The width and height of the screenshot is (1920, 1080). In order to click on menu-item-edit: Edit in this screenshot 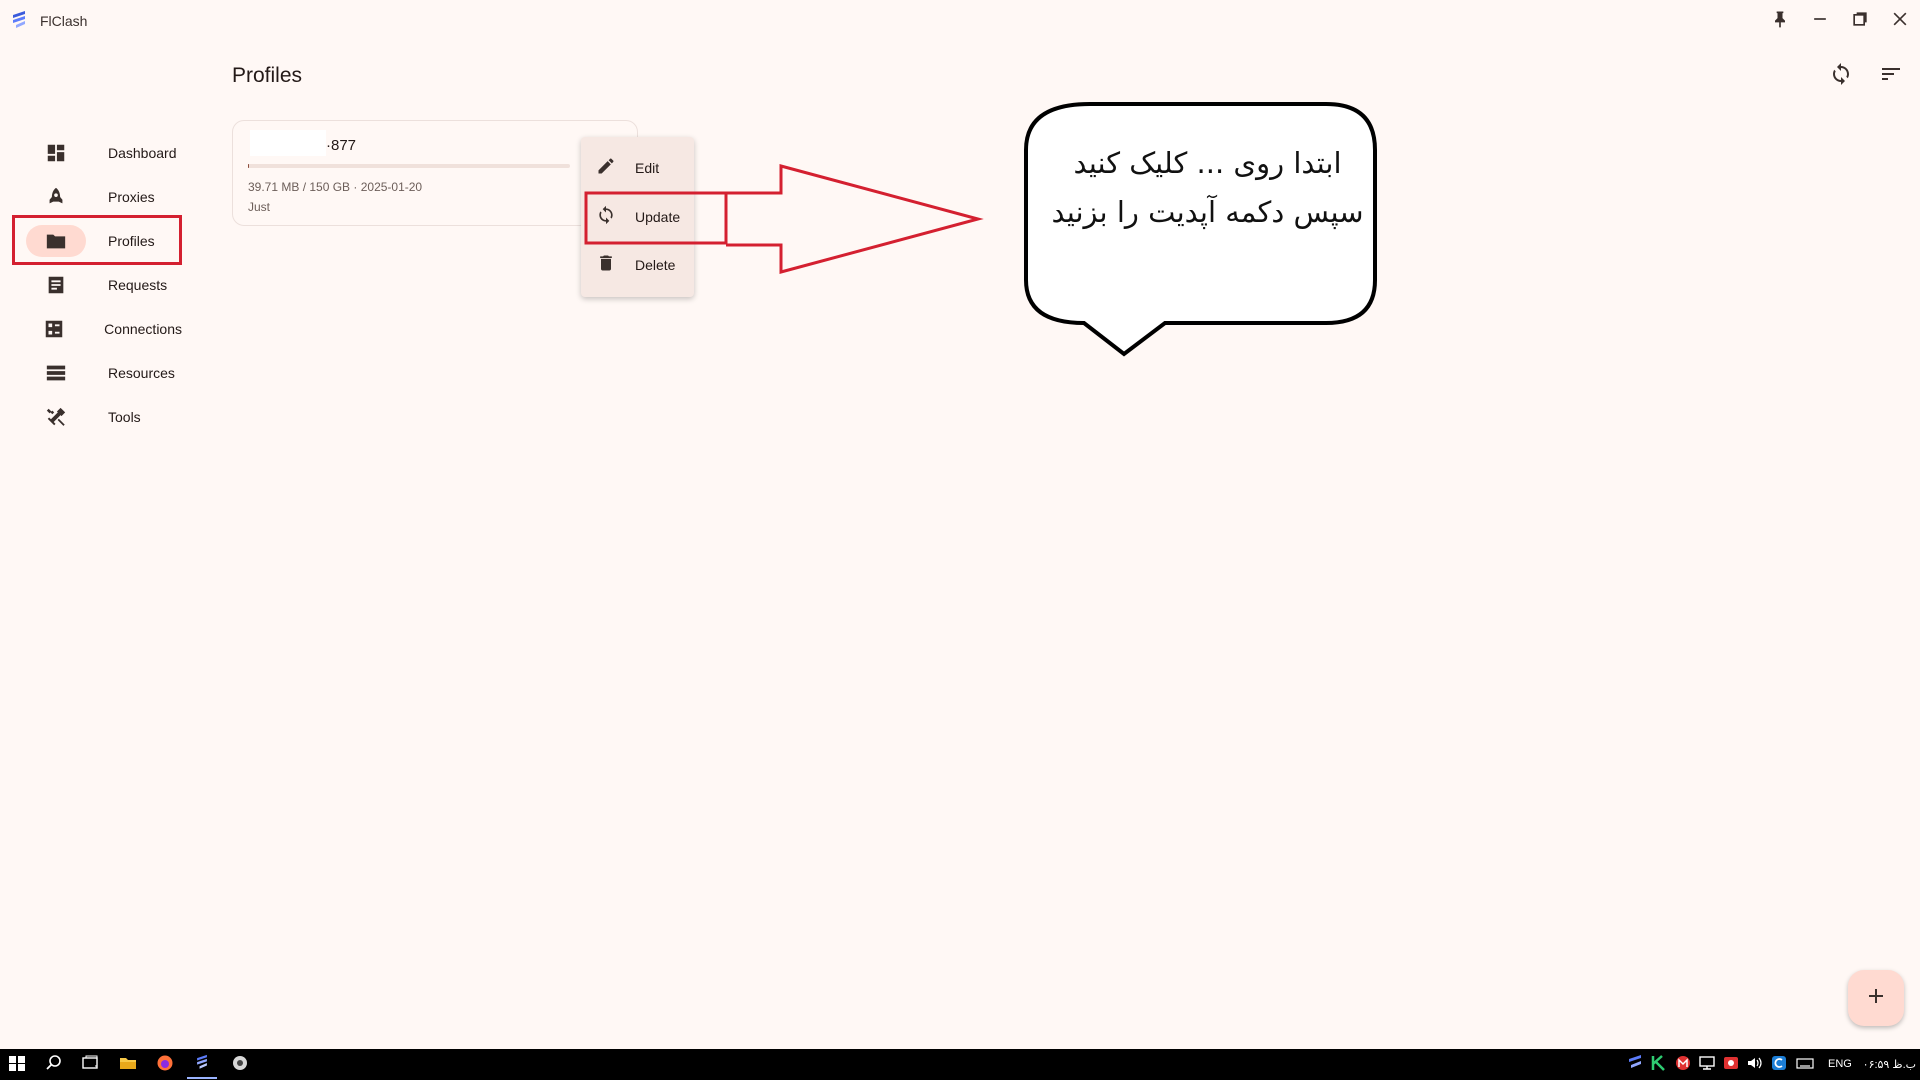, I will do `click(637, 168)`.